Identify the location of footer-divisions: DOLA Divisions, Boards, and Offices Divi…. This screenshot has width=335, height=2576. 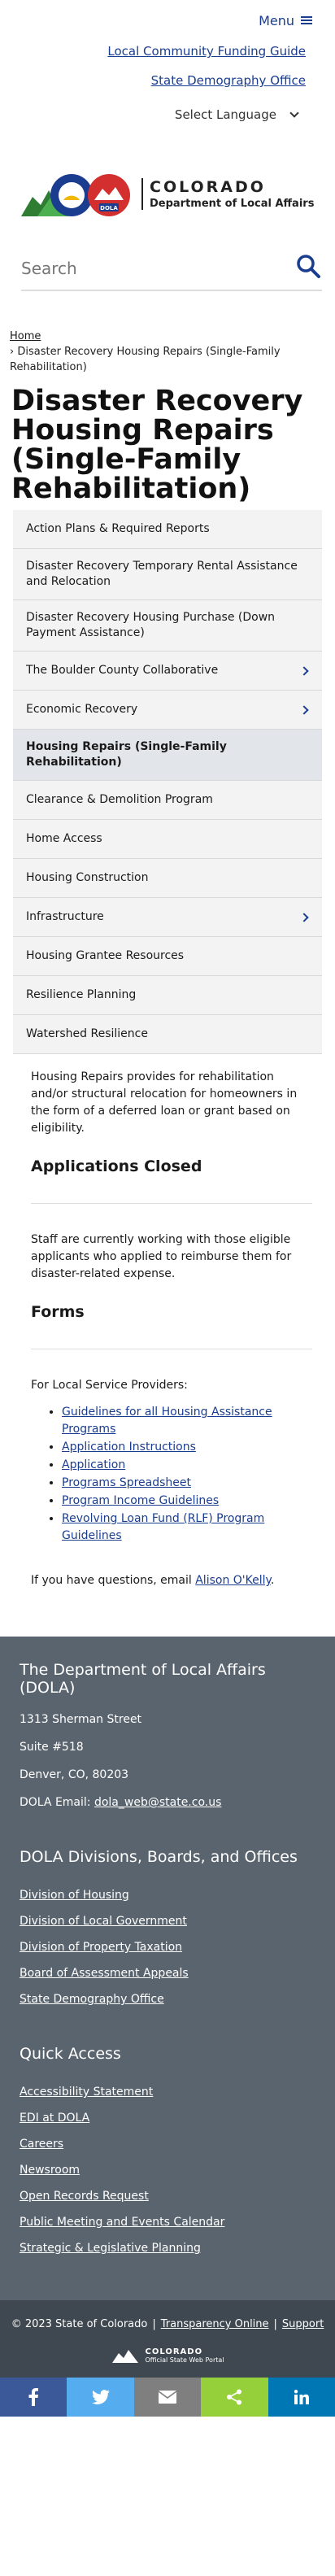
(177, 1927).